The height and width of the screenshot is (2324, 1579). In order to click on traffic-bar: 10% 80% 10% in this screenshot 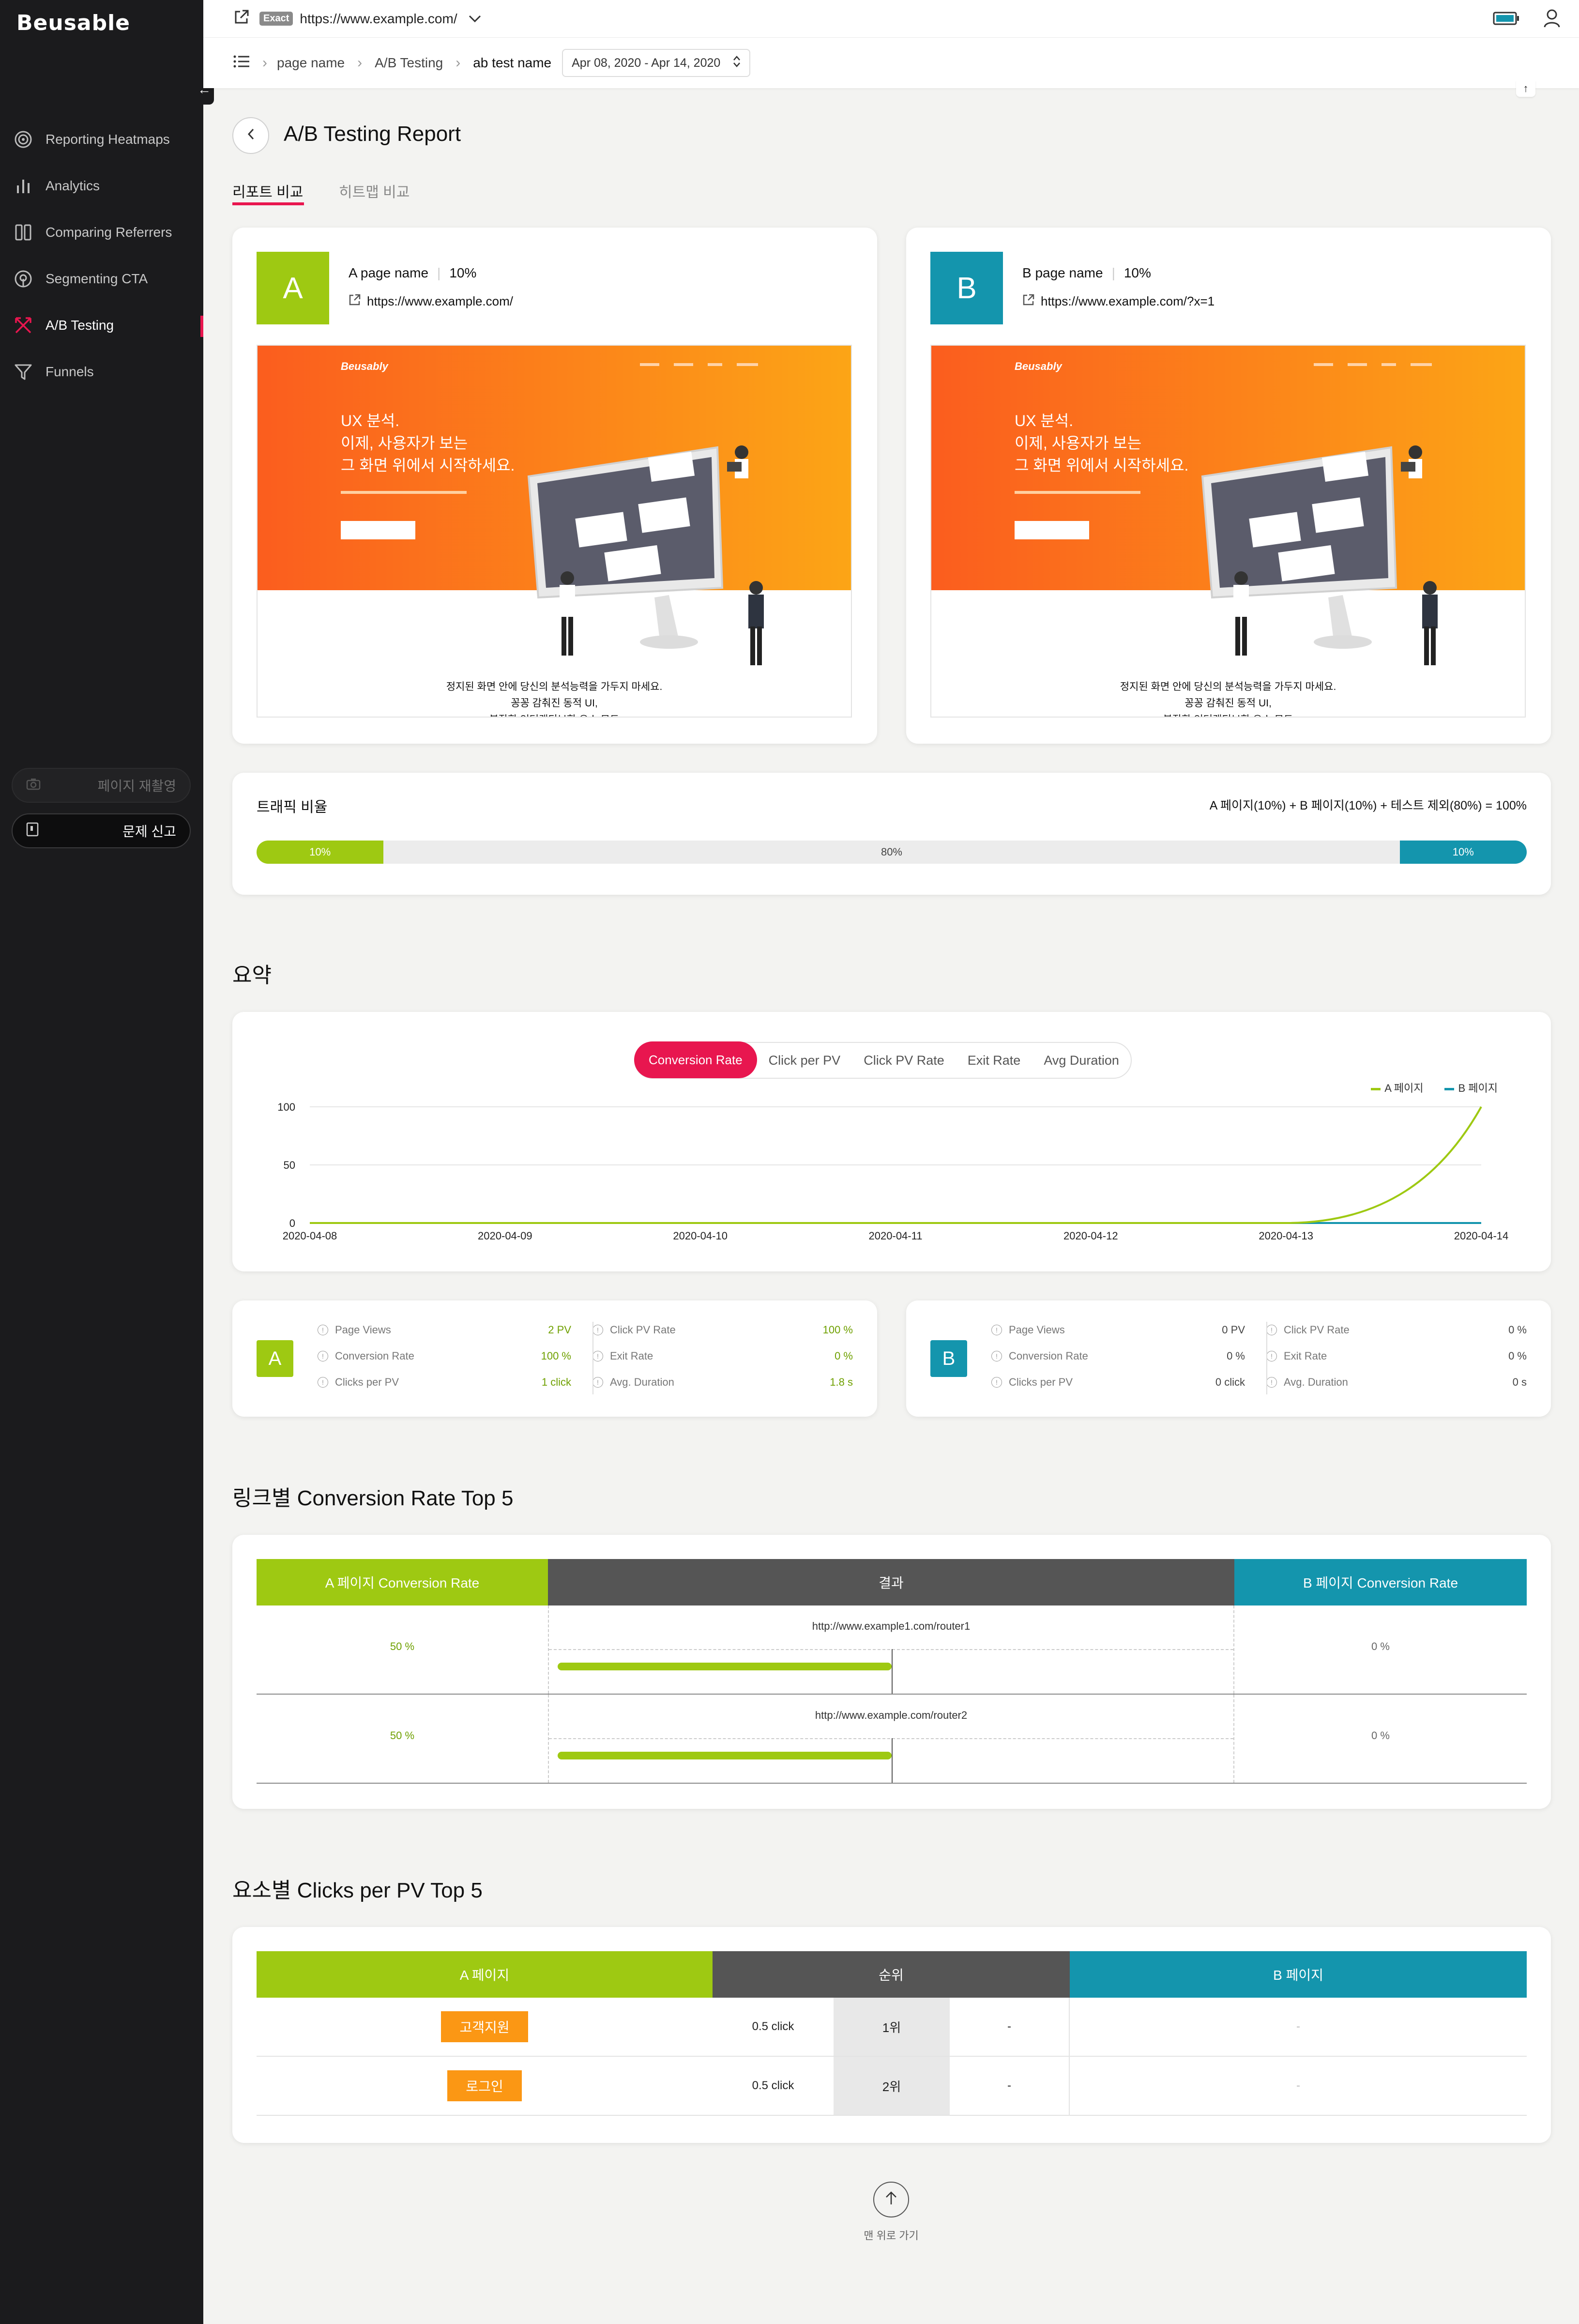, I will do `click(892, 852)`.